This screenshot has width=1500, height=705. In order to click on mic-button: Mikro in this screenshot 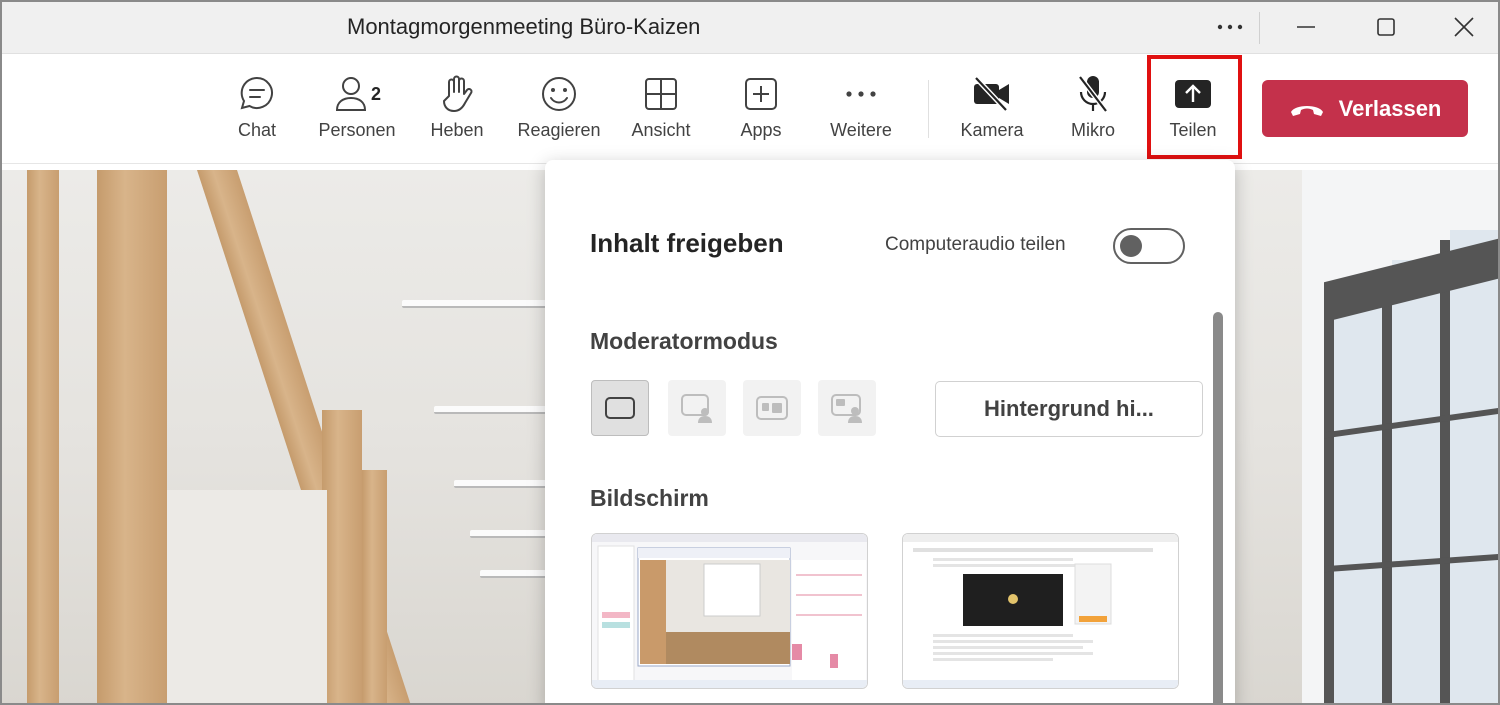, I will do `click(1093, 112)`.